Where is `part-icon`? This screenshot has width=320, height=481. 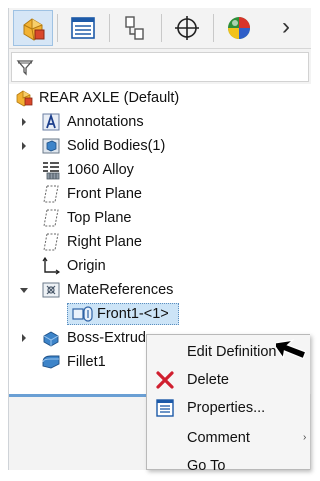
part-icon is located at coordinates (24, 98).